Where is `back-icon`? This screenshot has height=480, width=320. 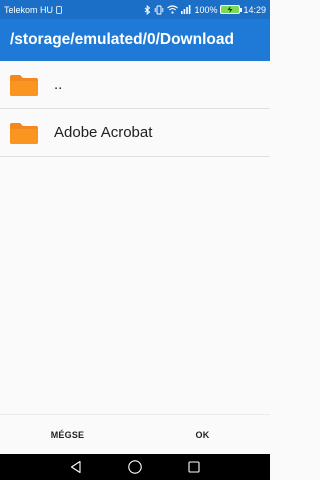
back-icon is located at coordinates (76, 467).